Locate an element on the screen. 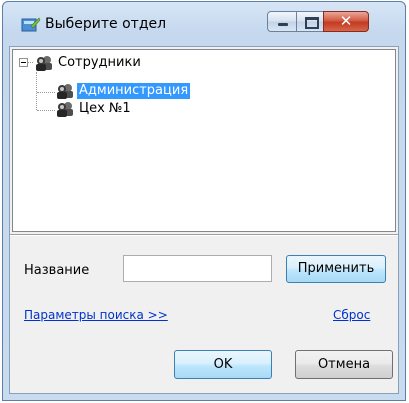 The image size is (409, 403). tree-node-administration: Администрация is located at coordinates (155, 92).